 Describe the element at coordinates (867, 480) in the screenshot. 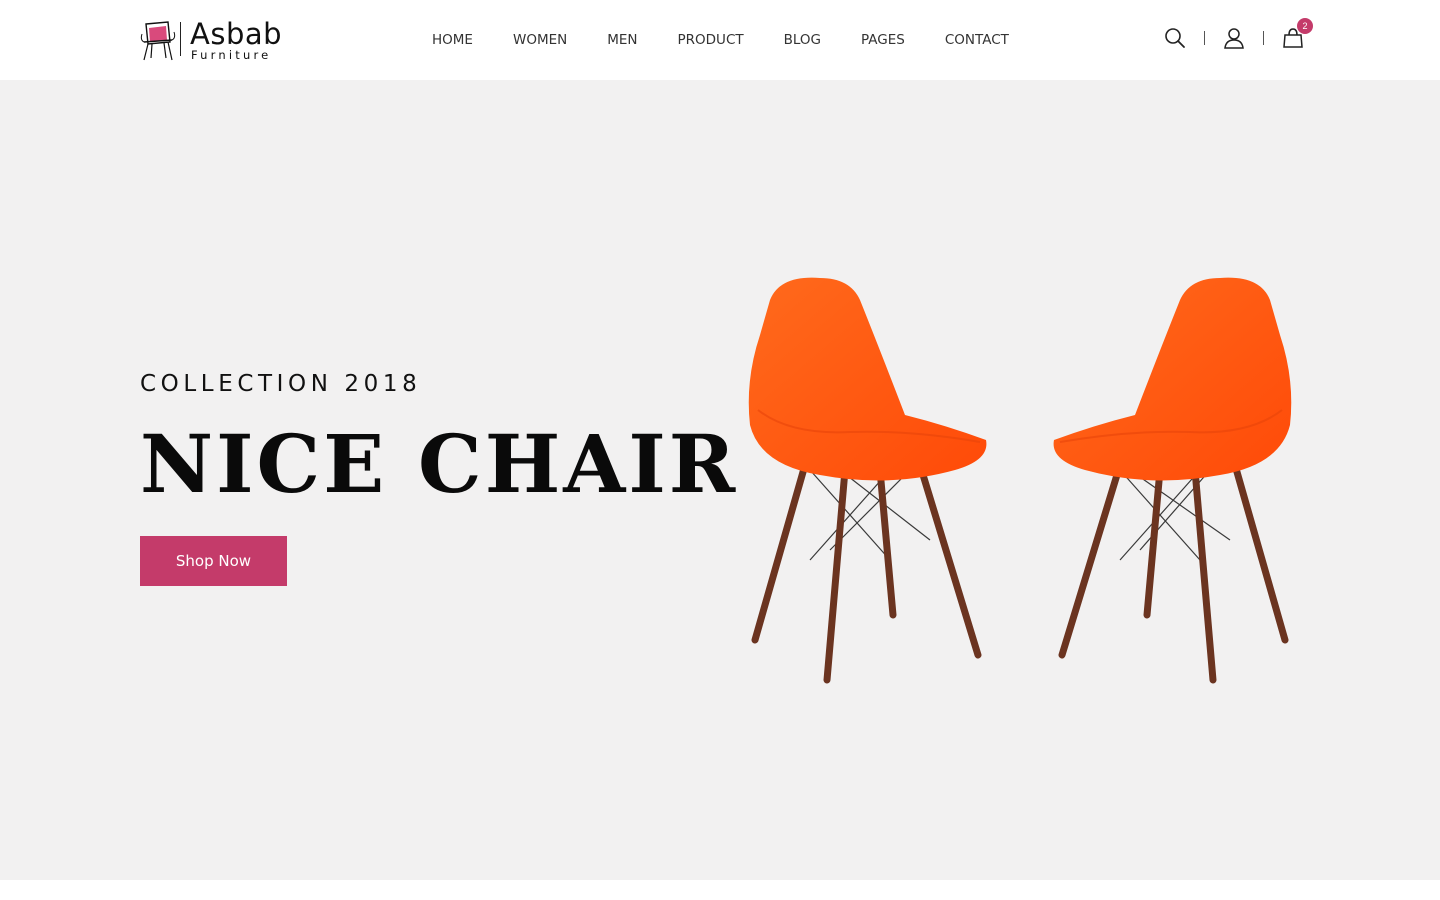

I see `chair-left` at that location.